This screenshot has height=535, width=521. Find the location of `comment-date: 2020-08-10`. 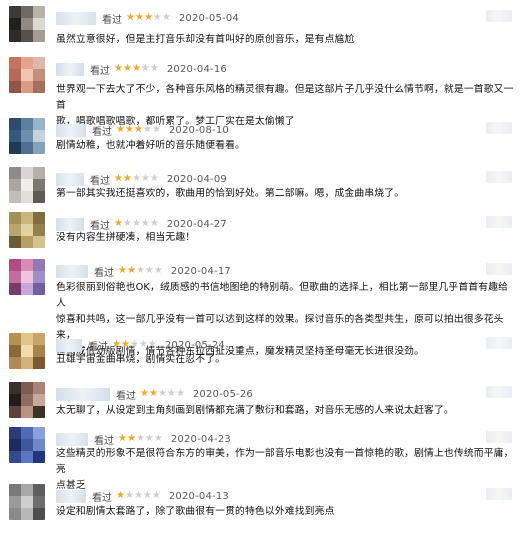

comment-date: 2020-08-10 is located at coordinates (198, 130).